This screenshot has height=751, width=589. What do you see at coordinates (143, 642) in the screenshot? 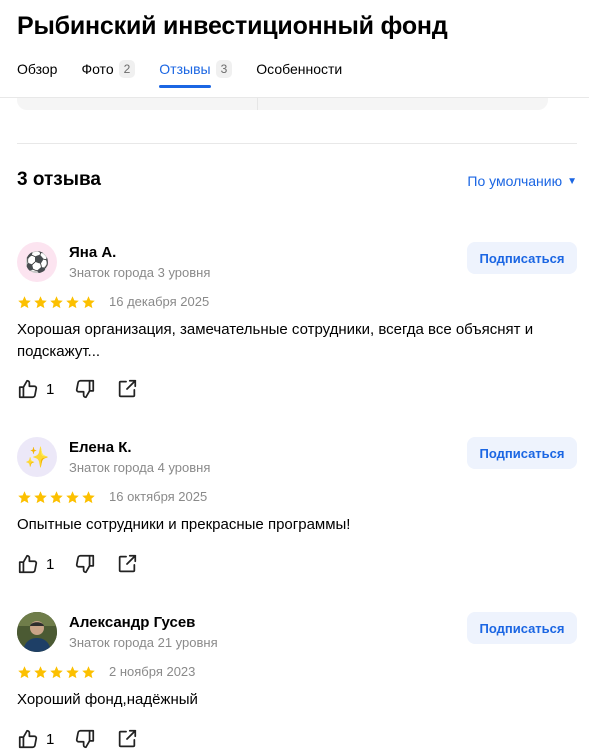
I see `review-author-level: Знаток города 21 уровня` at bounding box center [143, 642].